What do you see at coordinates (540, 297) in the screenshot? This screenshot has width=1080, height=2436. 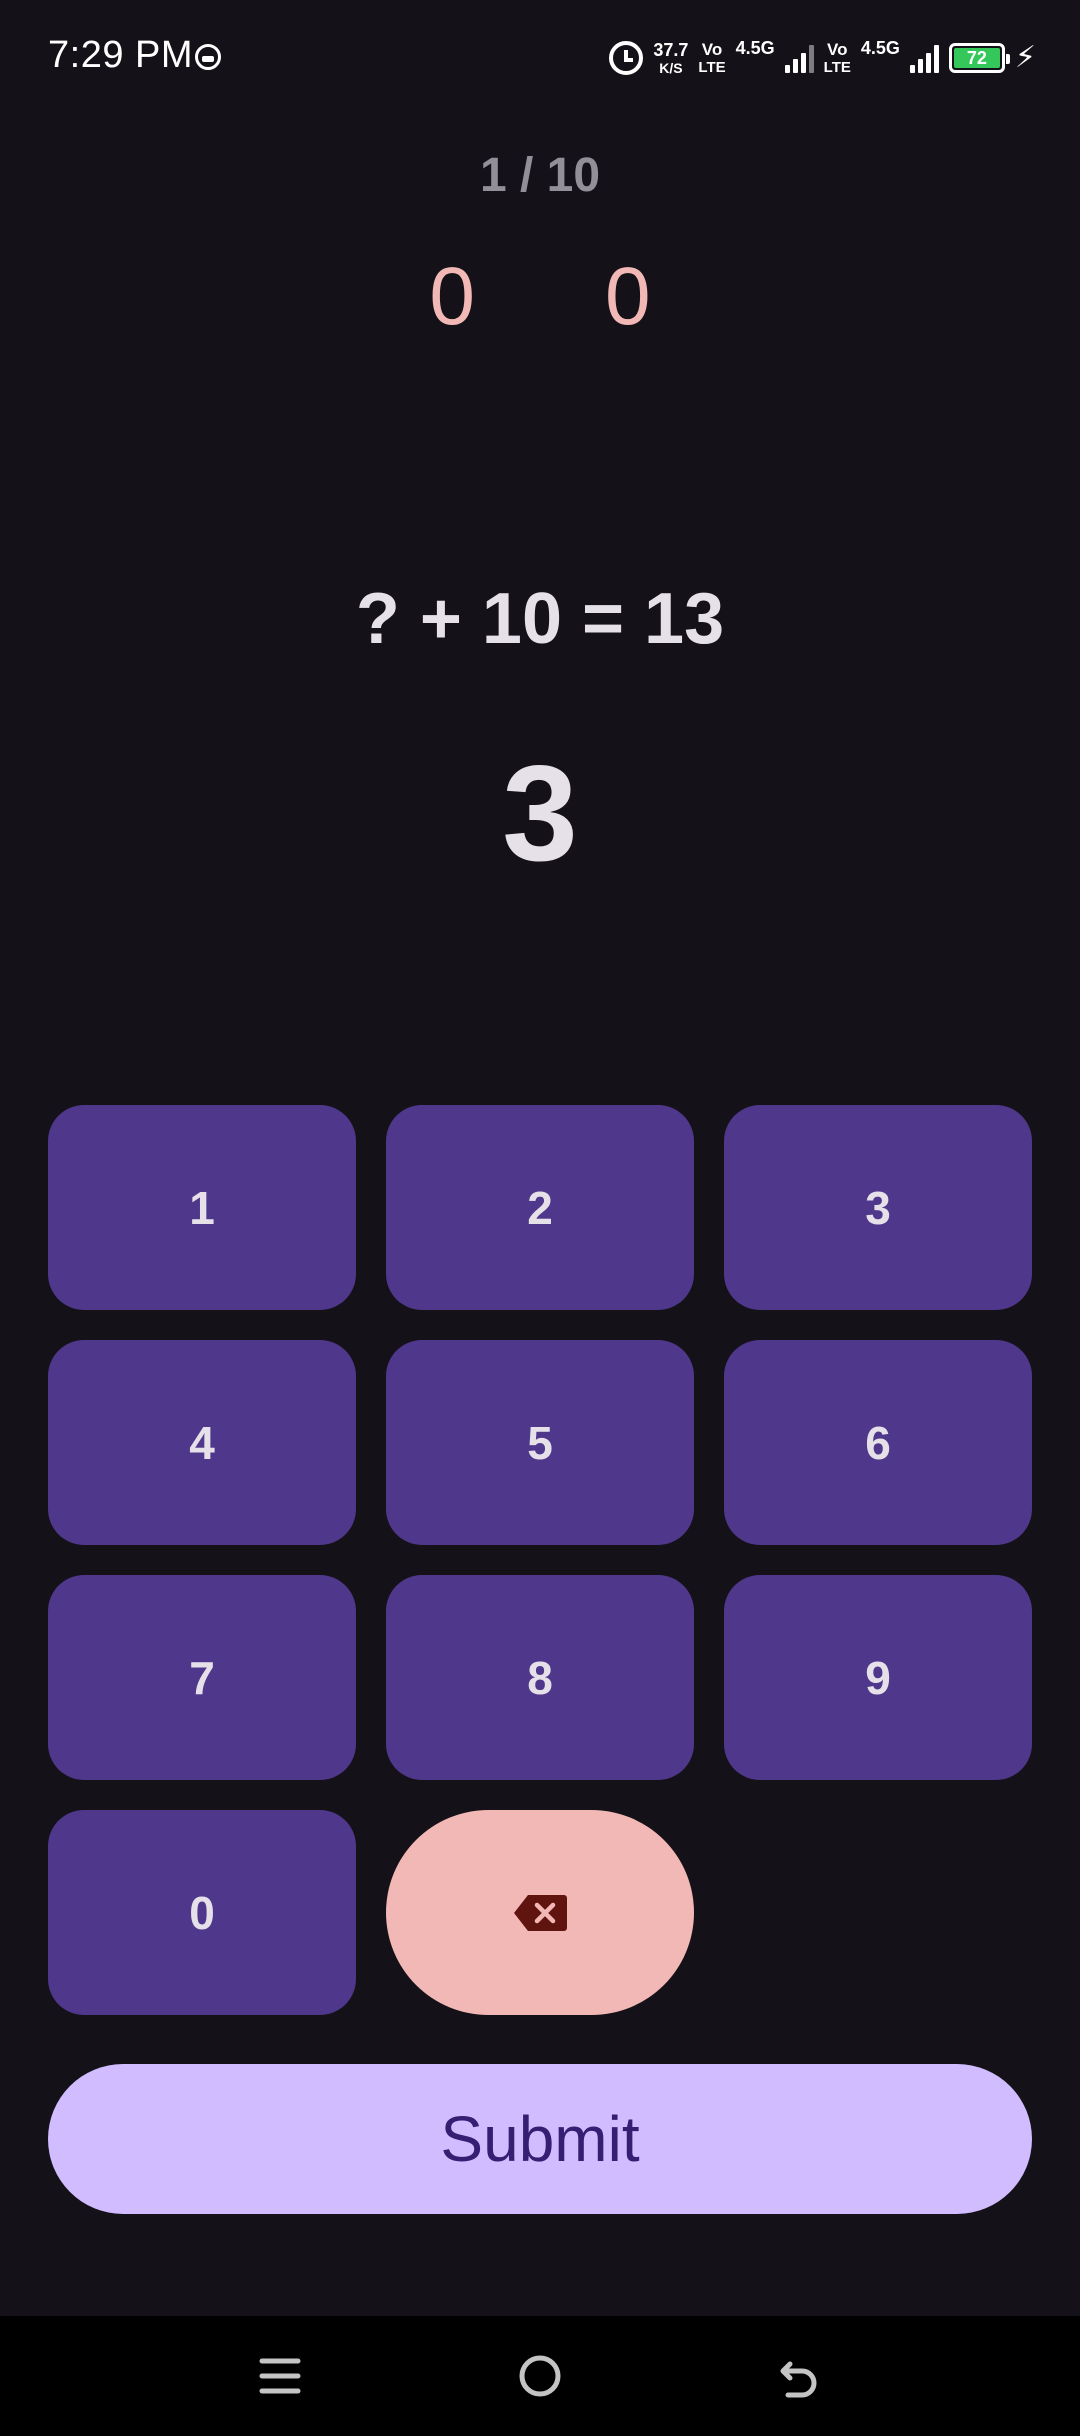 I see `scoreboard: 0 0` at bounding box center [540, 297].